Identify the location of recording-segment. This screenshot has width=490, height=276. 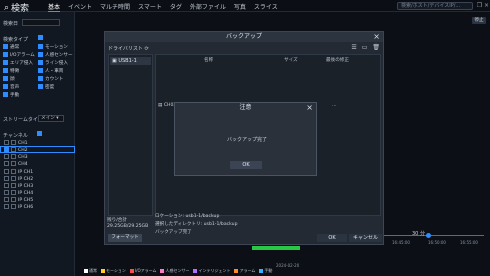
(276, 248).